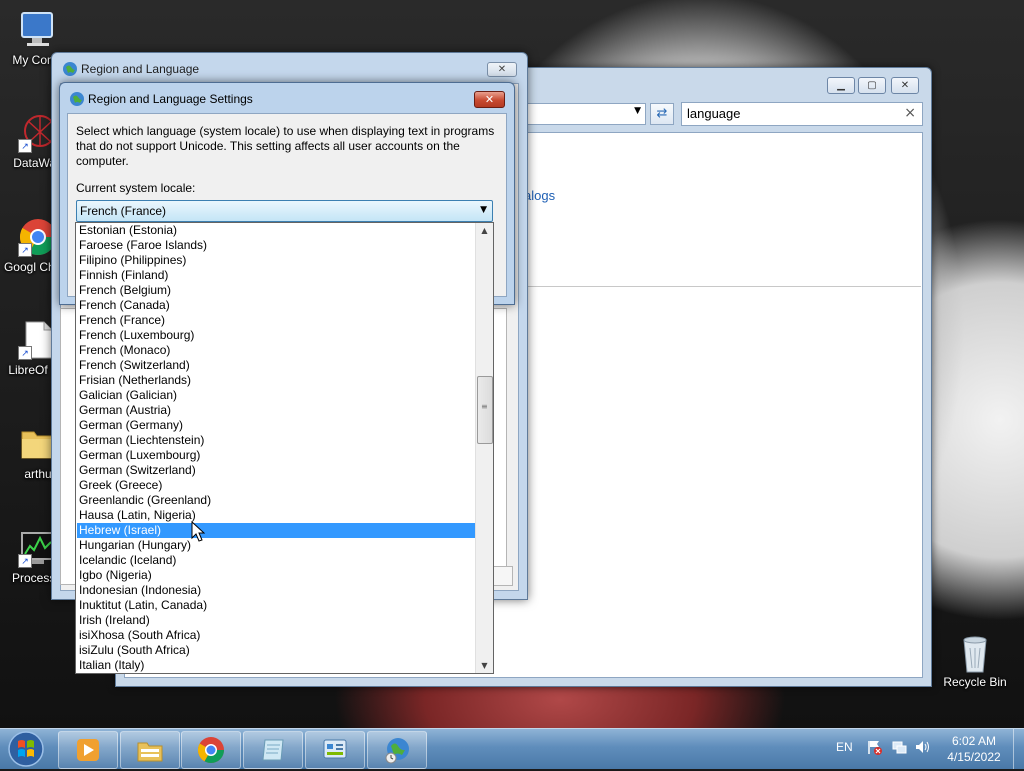 Image resolution: width=1024 pixels, height=771 pixels. Describe the element at coordinates (922, 747) in the screenshot. I see `volume-icon` at that location.